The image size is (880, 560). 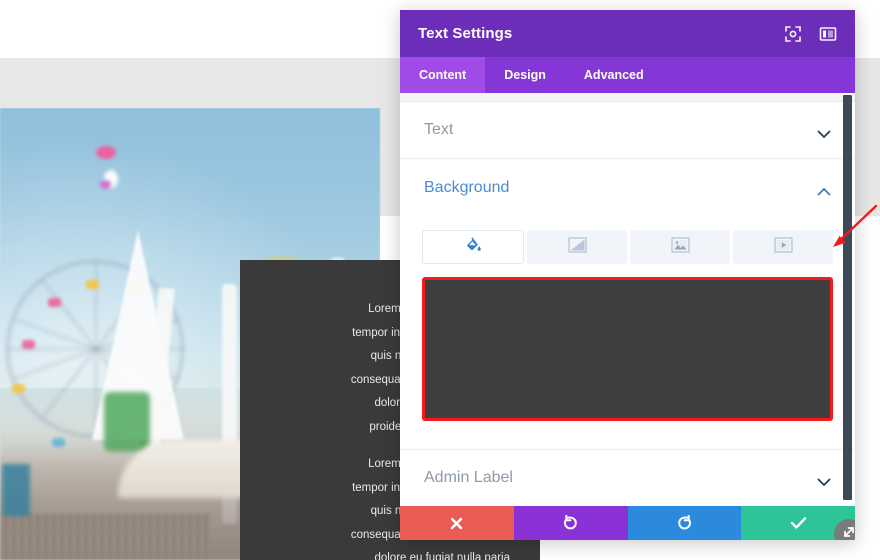 I want to click on background-color-swatch, so click(x=627, y=349).